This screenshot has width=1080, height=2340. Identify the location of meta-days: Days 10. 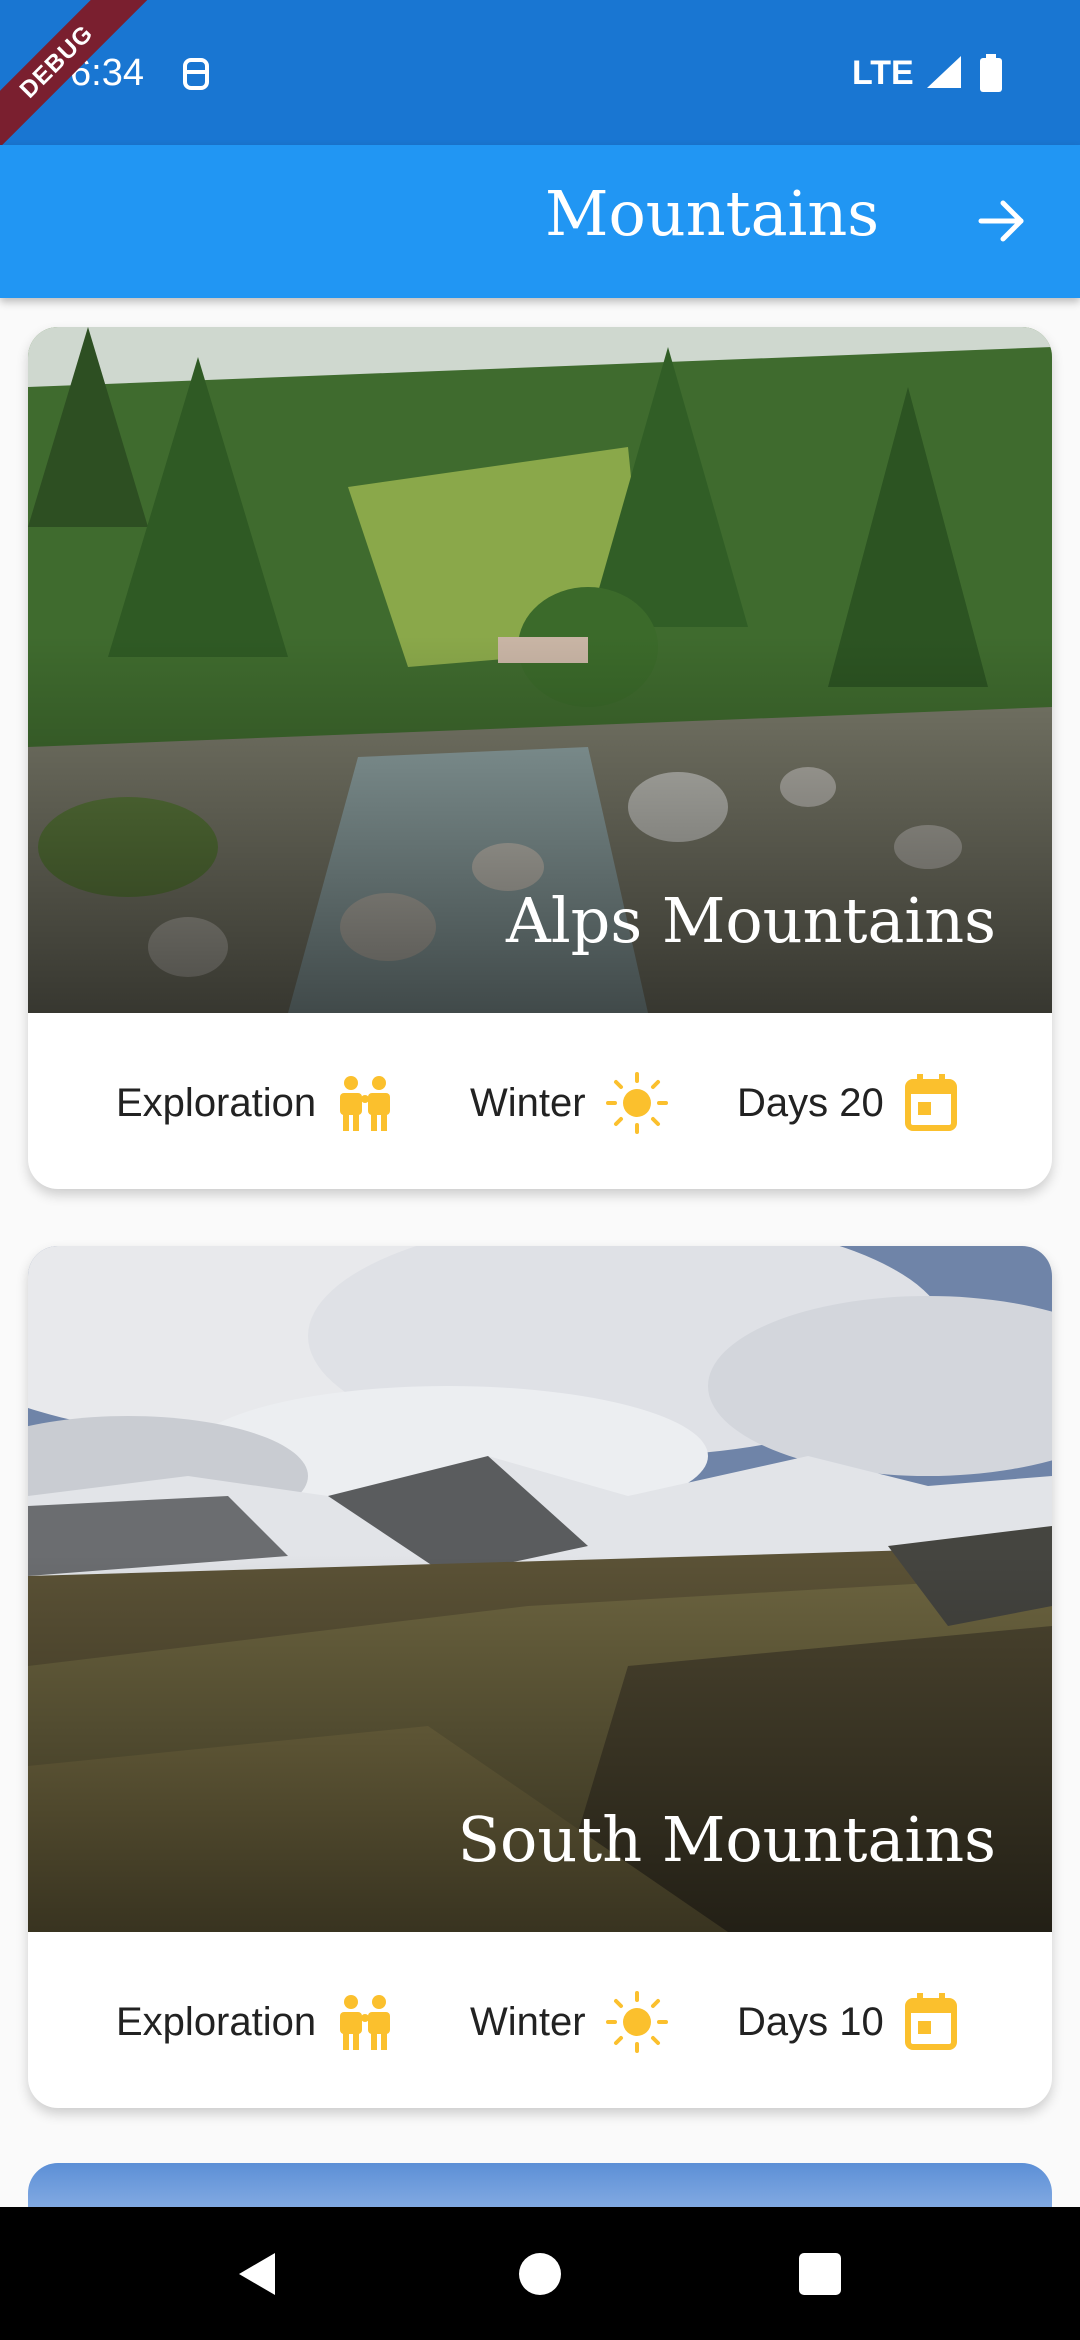
(847, 2022).